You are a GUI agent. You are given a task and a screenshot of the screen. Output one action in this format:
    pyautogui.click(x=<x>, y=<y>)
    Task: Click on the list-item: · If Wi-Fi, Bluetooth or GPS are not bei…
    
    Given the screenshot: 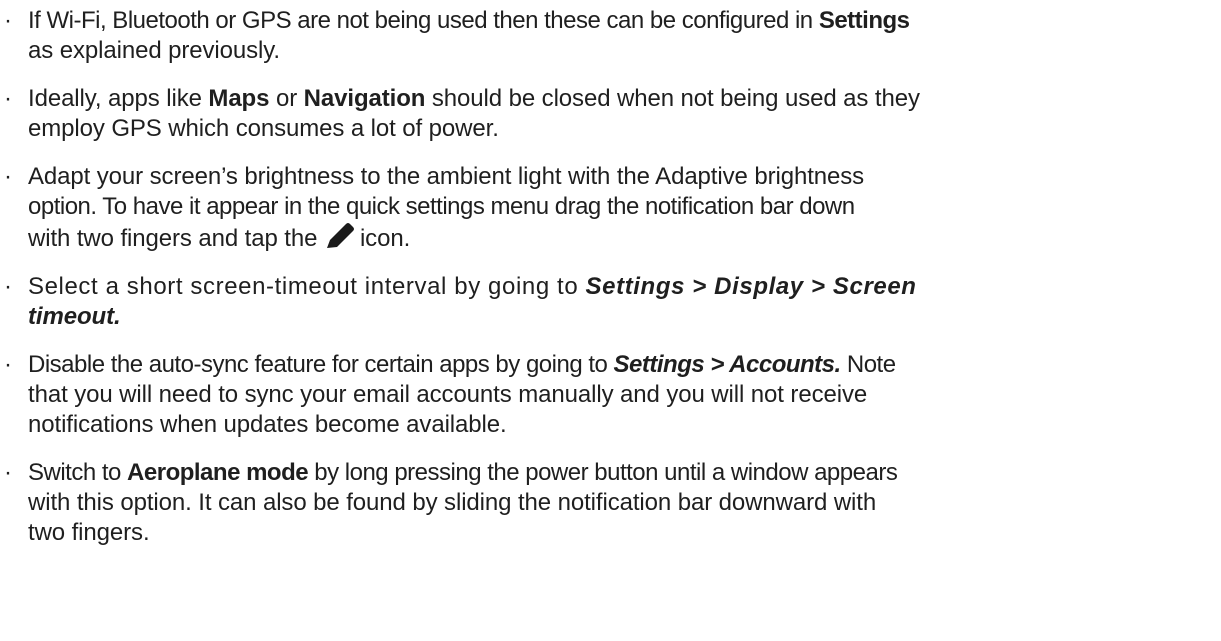 What is the action you would take?
    pyautogui.click(x=610, y=36)
    